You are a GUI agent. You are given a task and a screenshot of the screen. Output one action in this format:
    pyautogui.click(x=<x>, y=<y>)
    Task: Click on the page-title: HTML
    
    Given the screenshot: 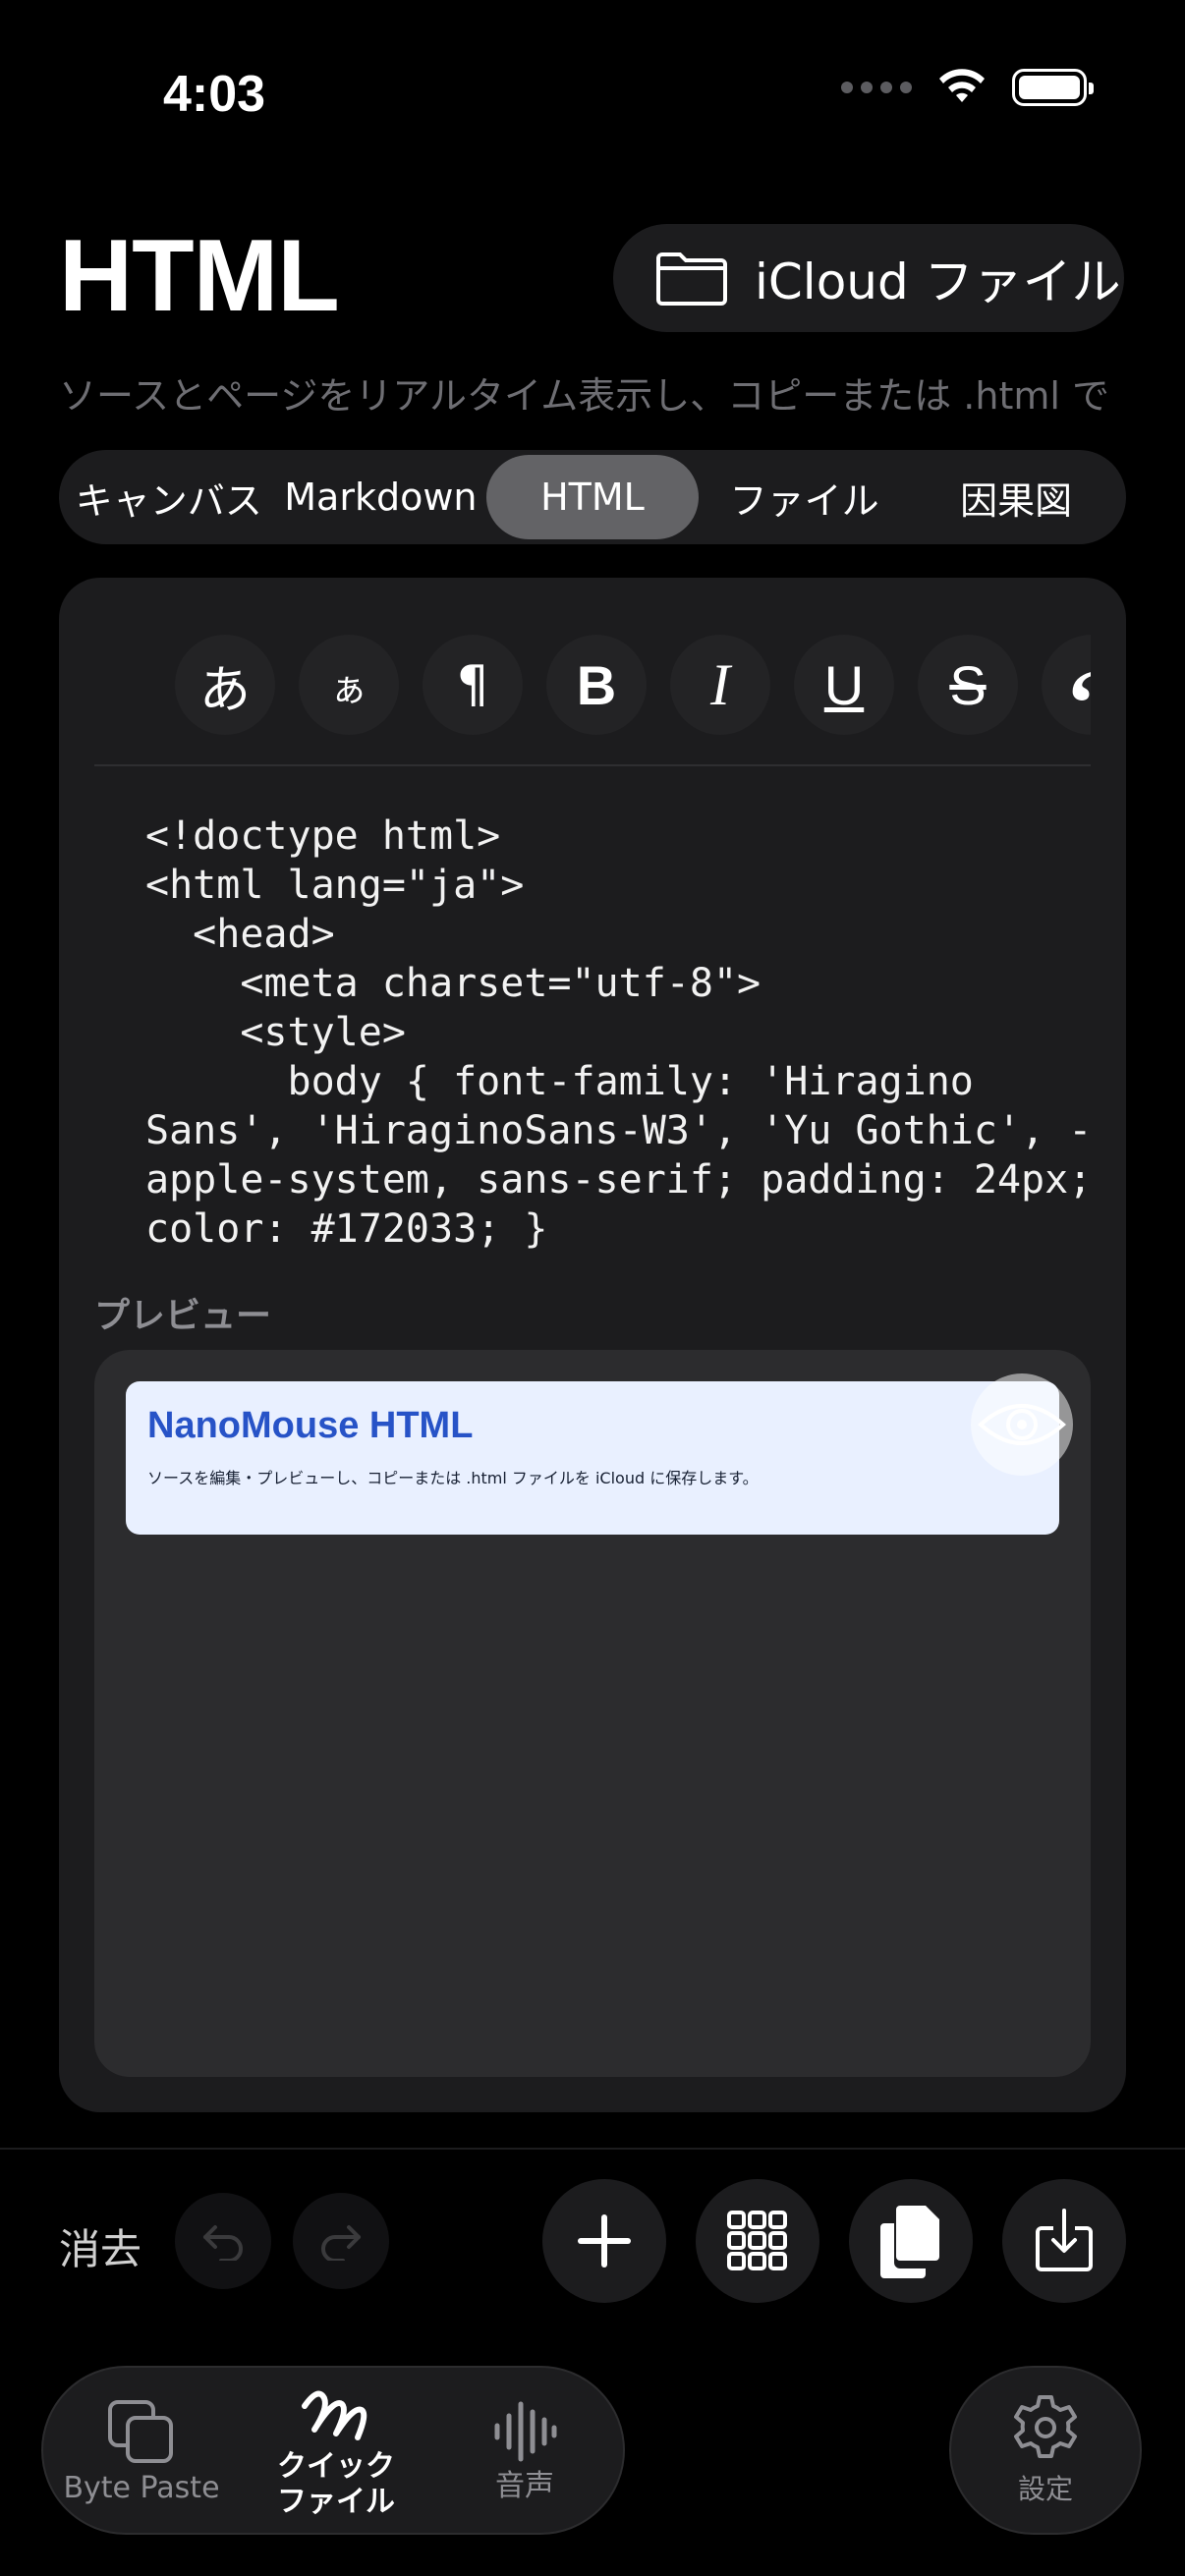 What is the action you would take?
    pyautogui.click(x=200, y=276)
    